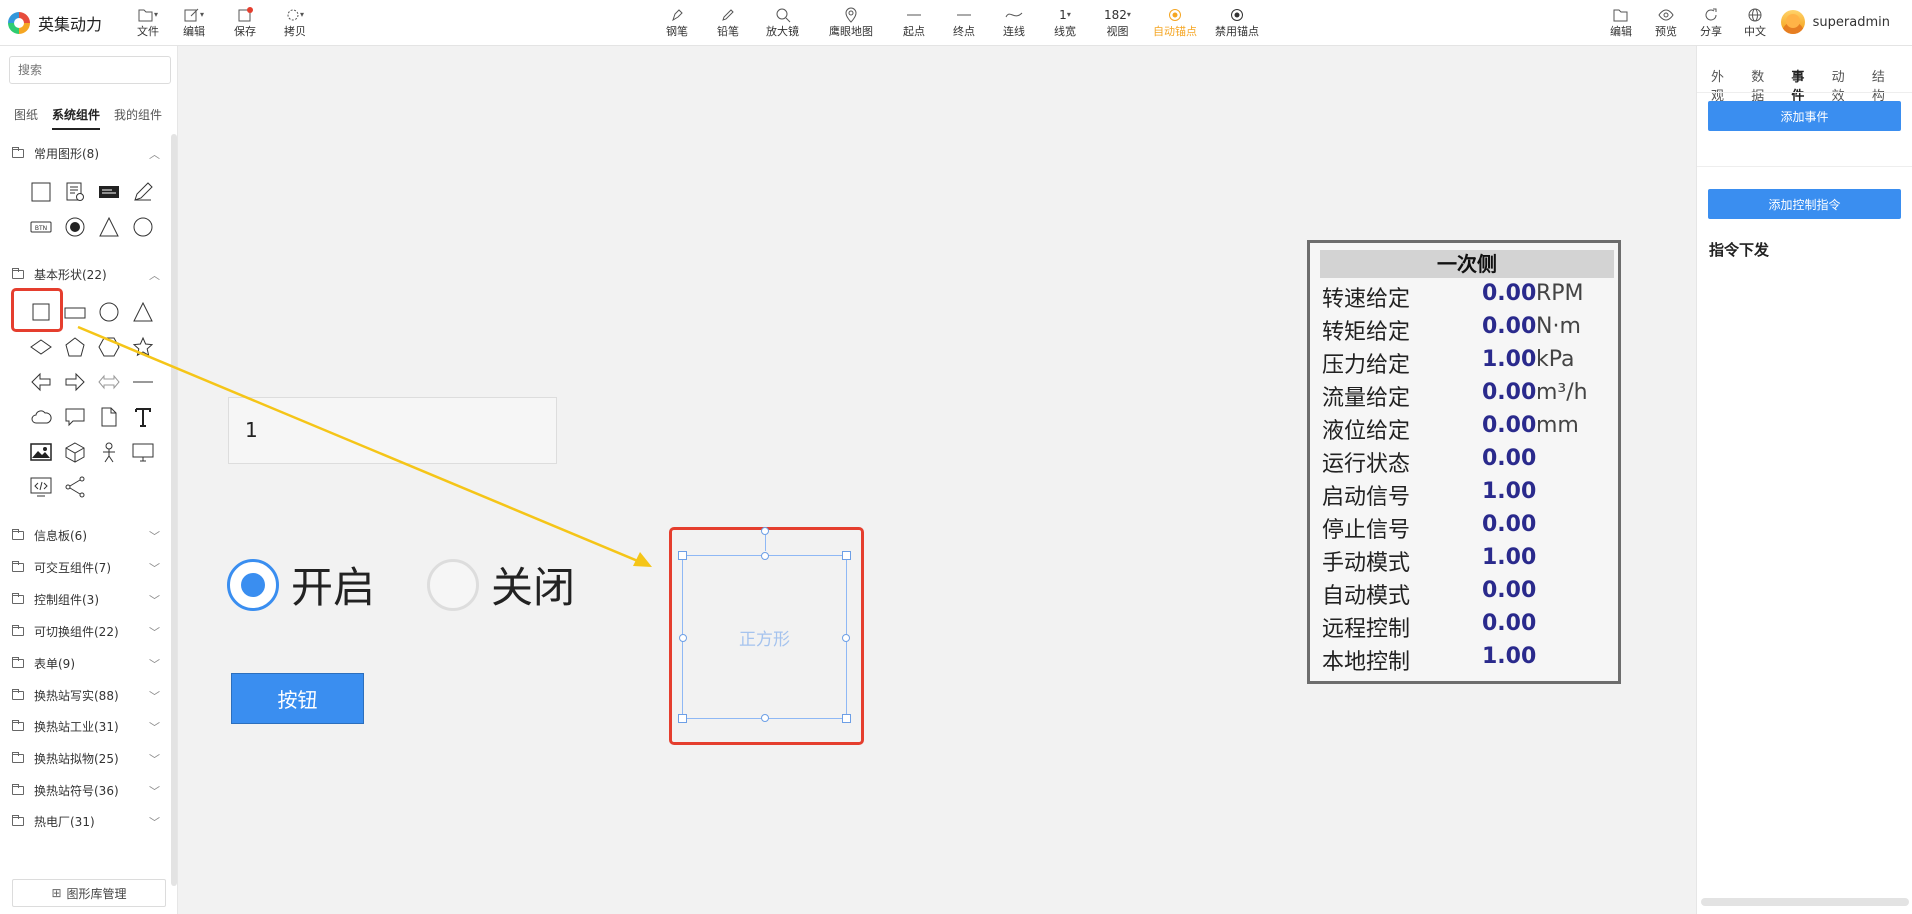 The width and height of the screenshot is (1912, 914). I want to click on magnifier-tool: 放大镜, so click(782, 22).